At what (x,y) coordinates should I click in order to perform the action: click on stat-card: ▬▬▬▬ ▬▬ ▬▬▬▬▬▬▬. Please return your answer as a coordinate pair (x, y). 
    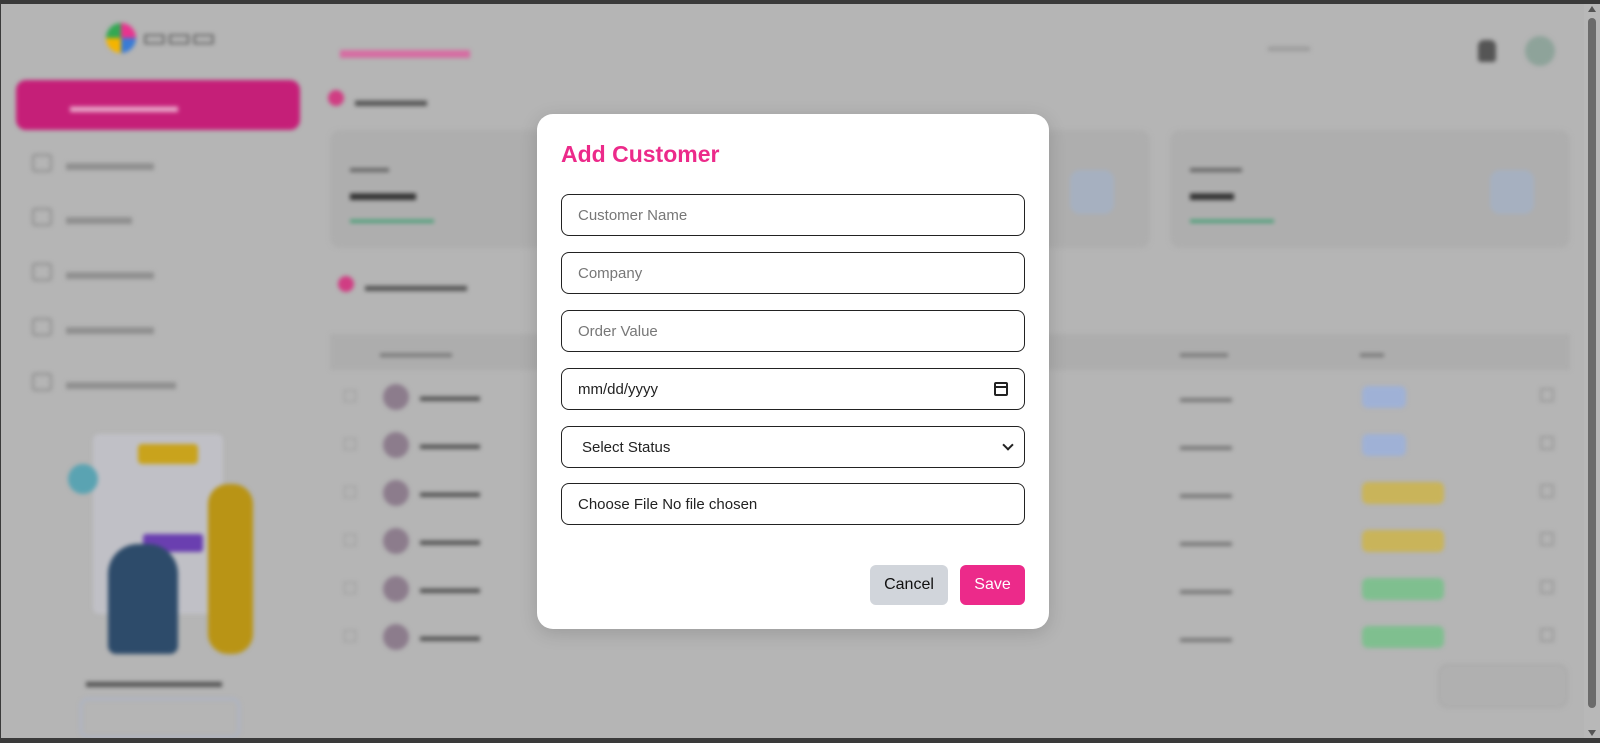
    Looking at the image, I should click on (1370, 189).